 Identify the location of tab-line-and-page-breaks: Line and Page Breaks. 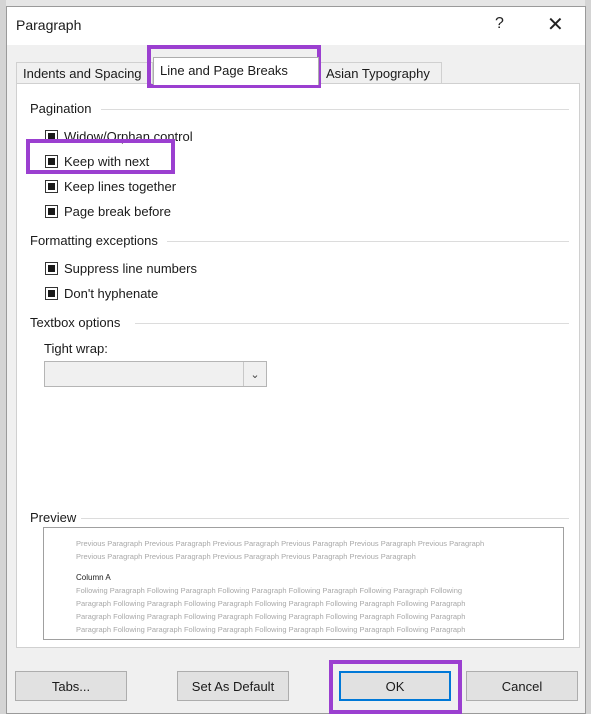
(236, 71).